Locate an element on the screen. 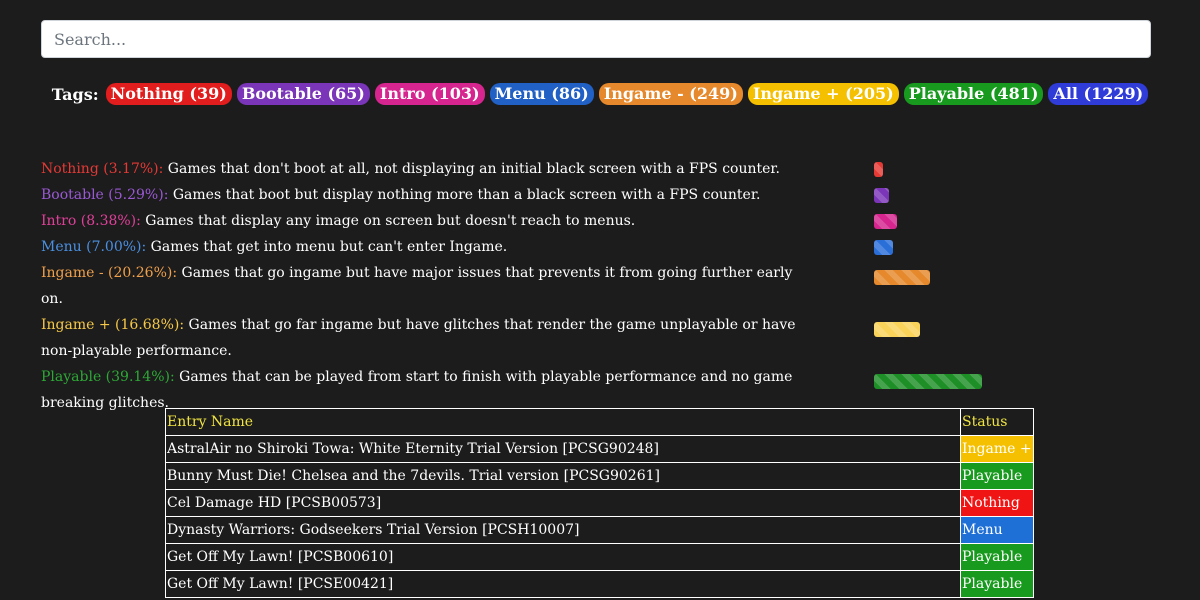 Image resolution: width=1200 pixels, height=600 pixels. search-input is located at coordinates (596, 39).